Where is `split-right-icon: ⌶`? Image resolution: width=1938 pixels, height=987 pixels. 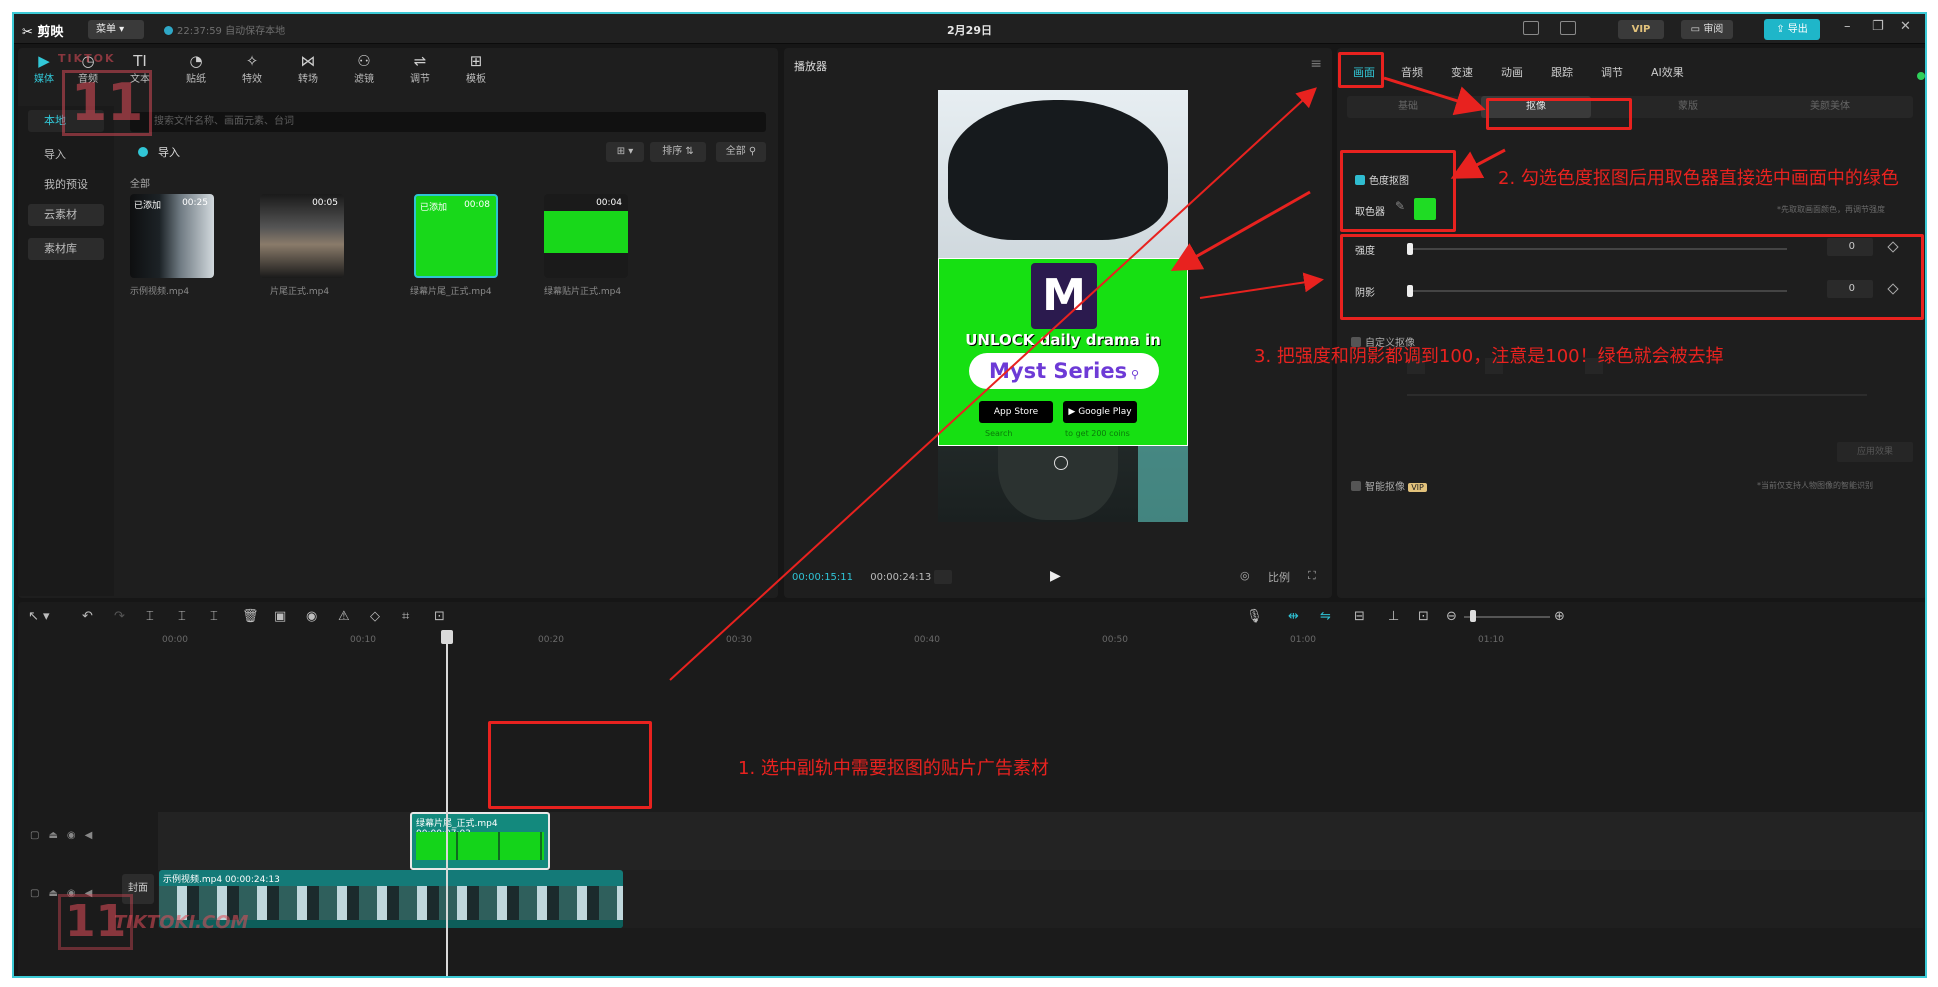
split-right-icon: ⌶ is located at coordinates (214, 616).